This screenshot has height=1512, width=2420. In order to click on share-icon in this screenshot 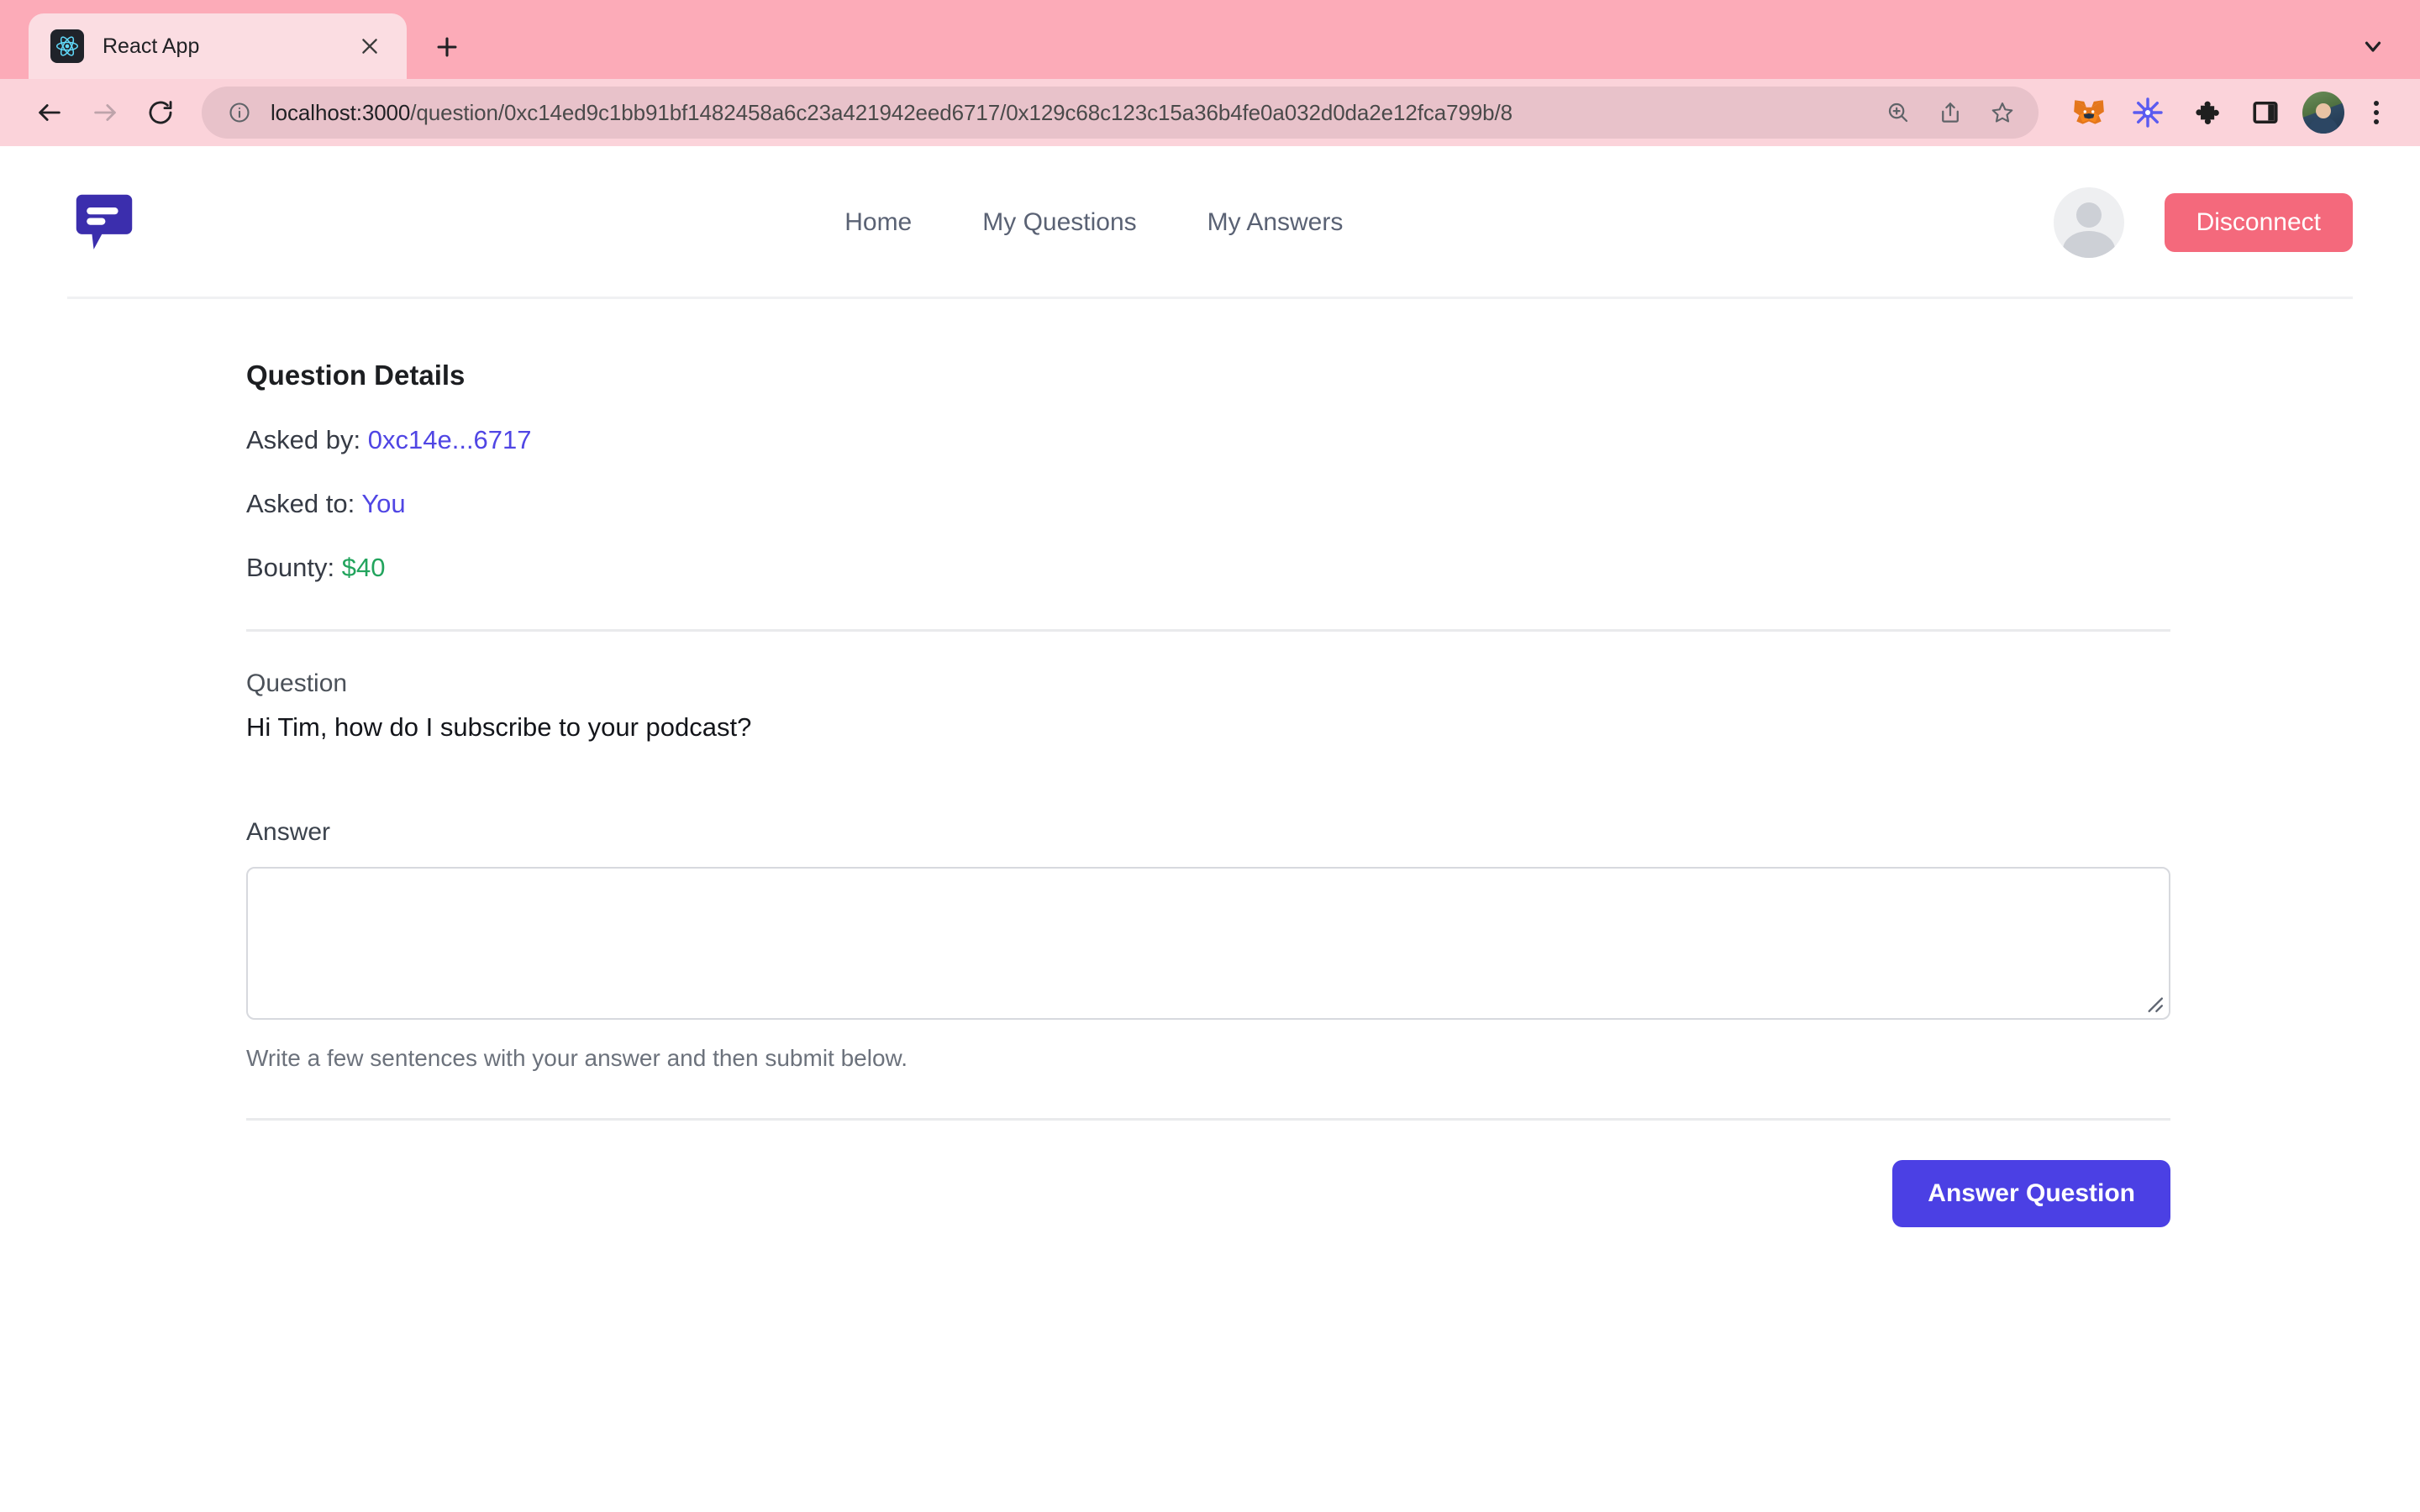, I will do `click(1950, 112)`.